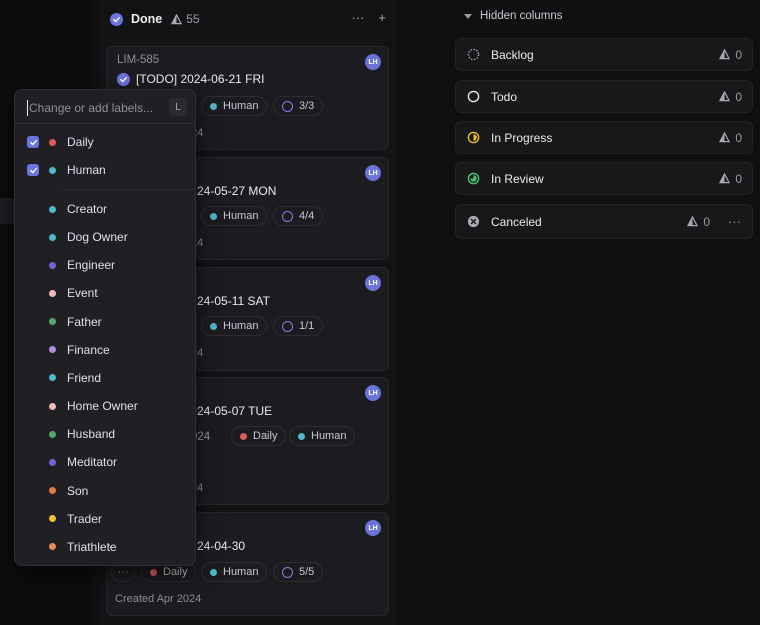 Image resolution: width=760 pixels, height=625 pixels. What do you see at coordinates (307, 326) in the screenshot?
I see `progress-text: 1/1` at bounding box center [307, 326].